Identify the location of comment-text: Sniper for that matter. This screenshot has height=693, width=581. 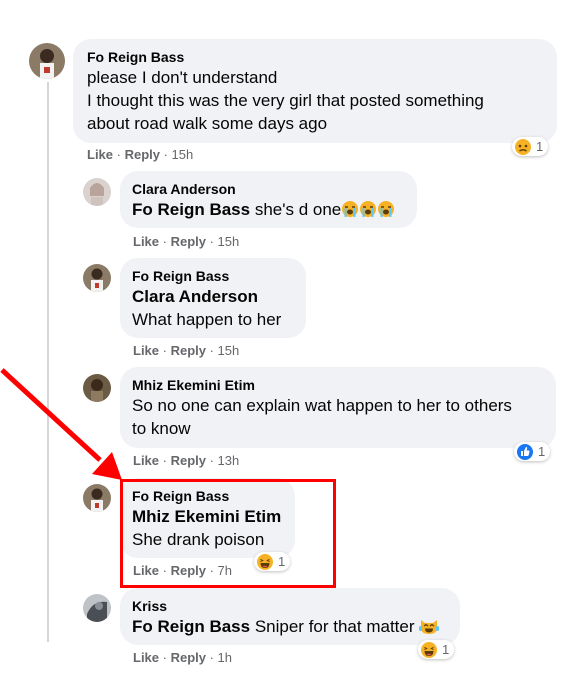
(334, 626).